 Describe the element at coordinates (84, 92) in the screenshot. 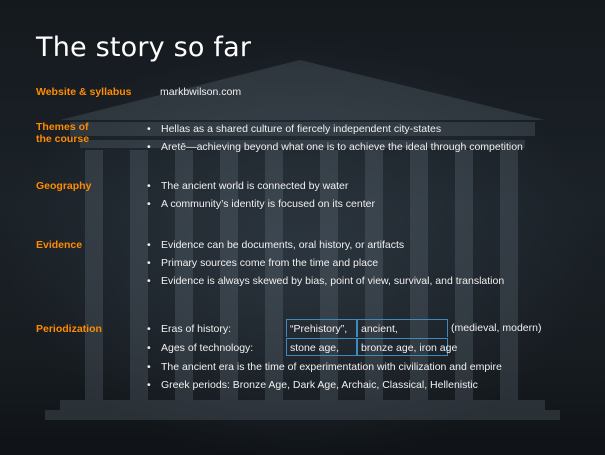

I see `label-website-syllabus: Website & syllabus` at that location.